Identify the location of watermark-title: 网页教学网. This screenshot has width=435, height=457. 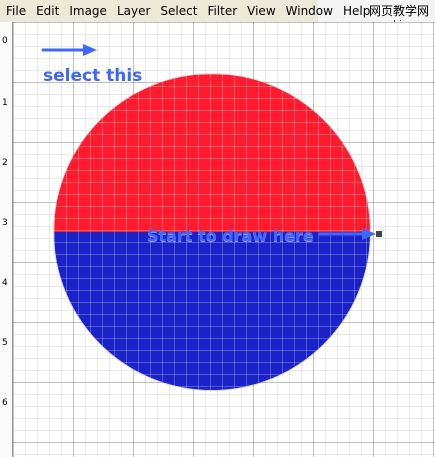
(398, 11).